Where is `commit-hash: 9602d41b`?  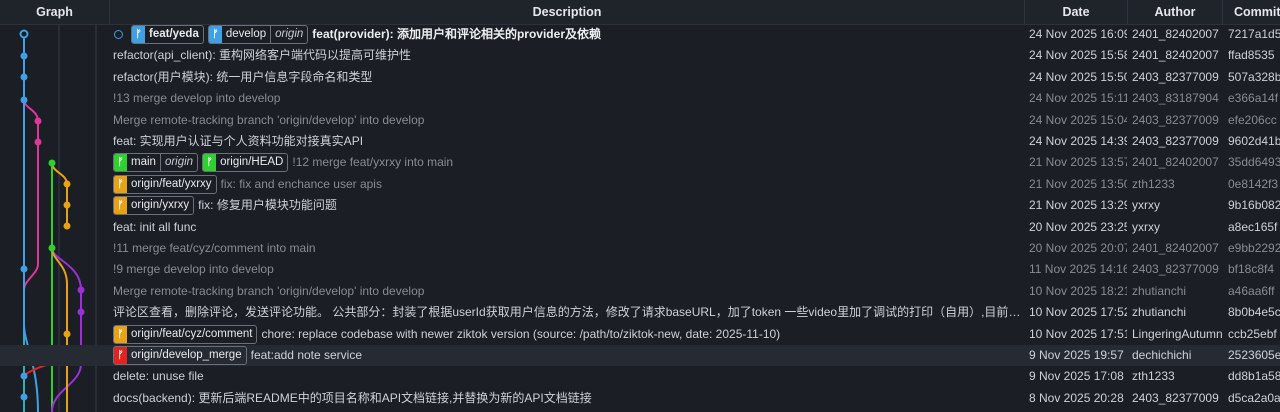
commit-hash: 9602d41b is located at coordinates (1254, 141).